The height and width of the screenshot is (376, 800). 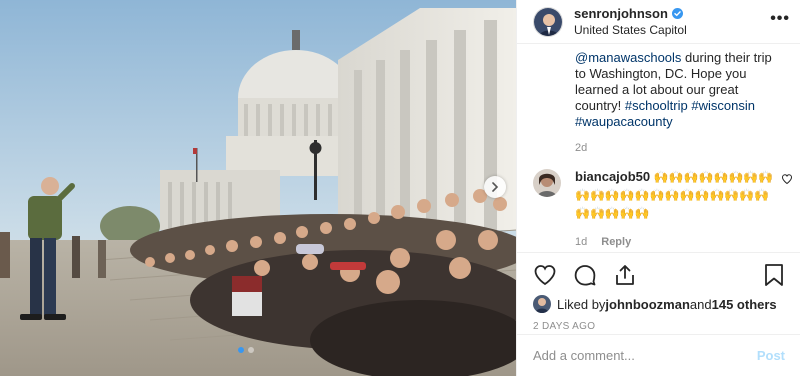 I want to click on likes-others-link: 145 others, so click(x=744, y=304).